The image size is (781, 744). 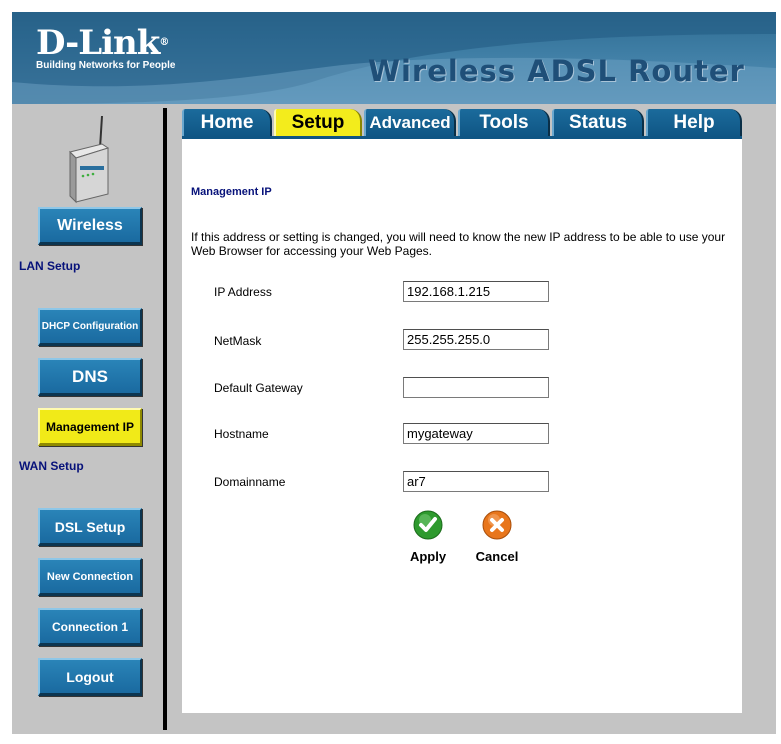 What do you see at coordinates (258, 388) in the screenshot?
I see `default-gateway-label: Default Gateway` at bounding box center [258, 388].